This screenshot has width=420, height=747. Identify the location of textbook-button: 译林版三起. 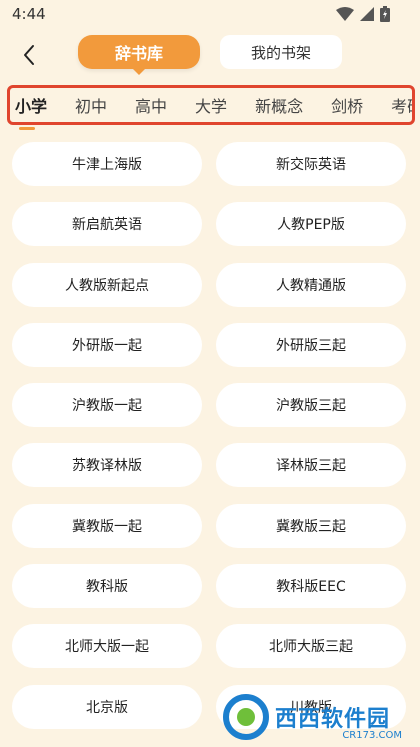
(311, 465).